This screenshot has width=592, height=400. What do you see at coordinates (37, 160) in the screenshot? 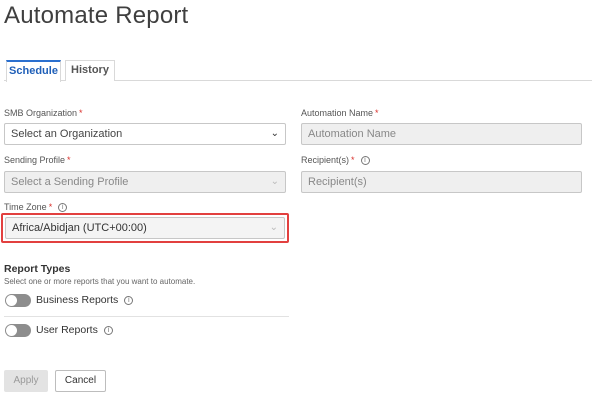
I see `sending-profile-label: Sending Profile *` at bounding box center [37, 160].